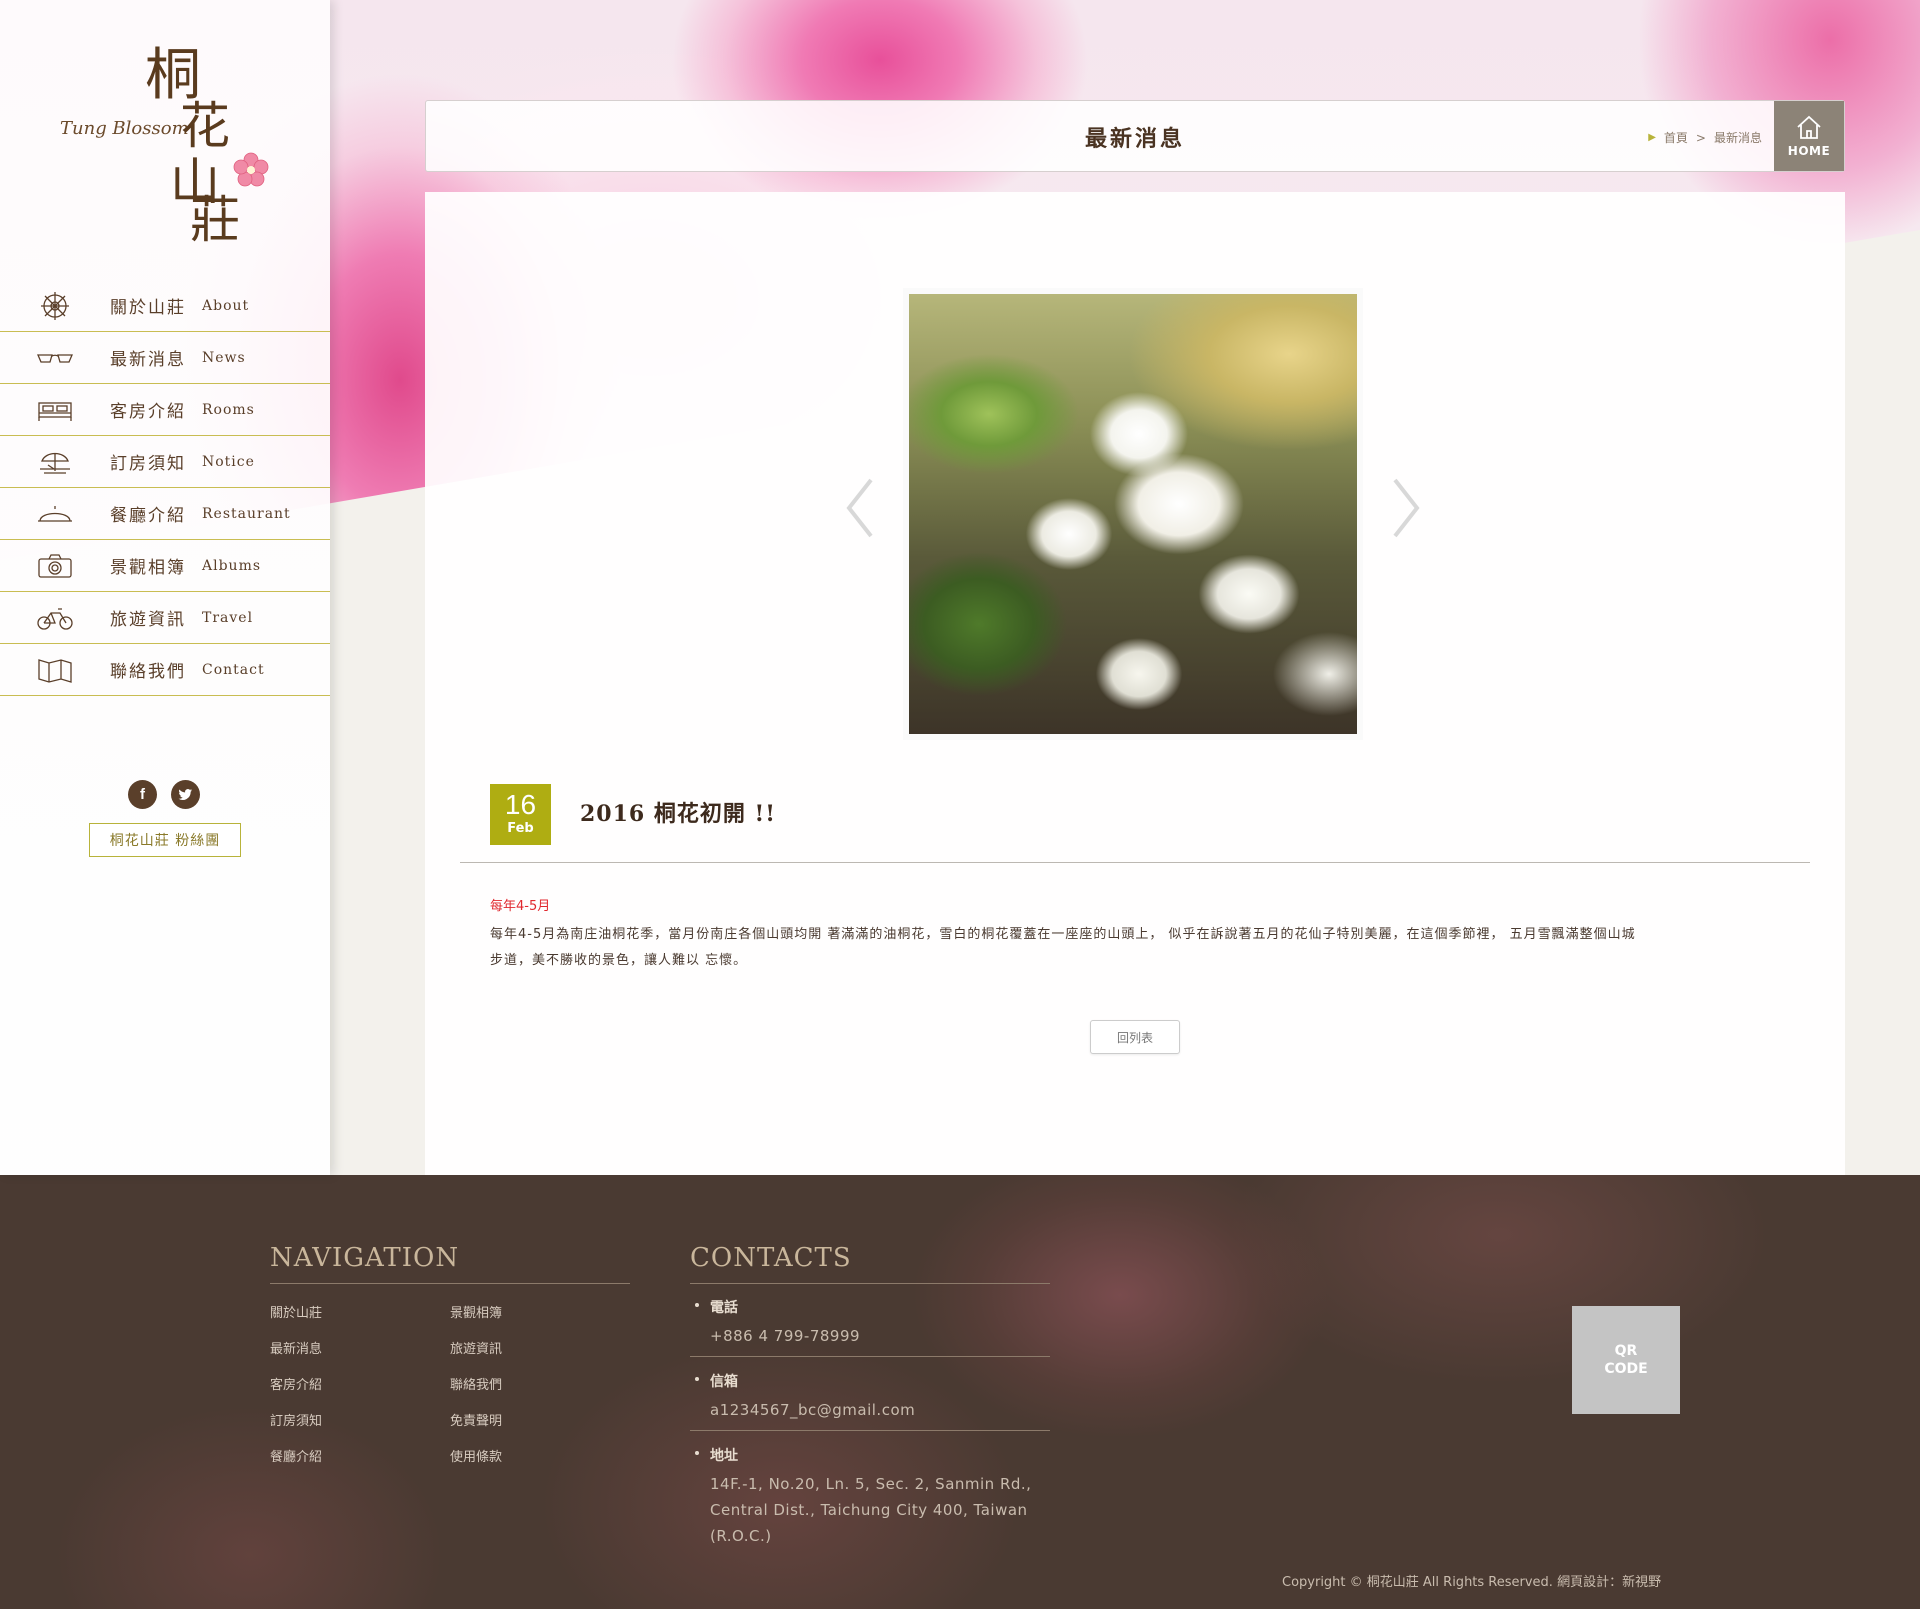  I want to click on slider-prev-button, so click(860, 508).